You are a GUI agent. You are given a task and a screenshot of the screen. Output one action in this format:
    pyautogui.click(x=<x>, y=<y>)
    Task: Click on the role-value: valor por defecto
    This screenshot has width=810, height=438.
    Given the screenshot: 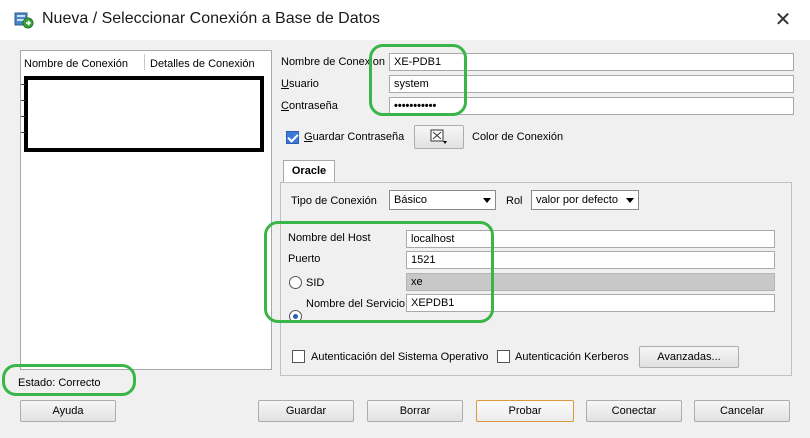 What is the action you would take?
    pyautogui.click(x=577, y=200)
    